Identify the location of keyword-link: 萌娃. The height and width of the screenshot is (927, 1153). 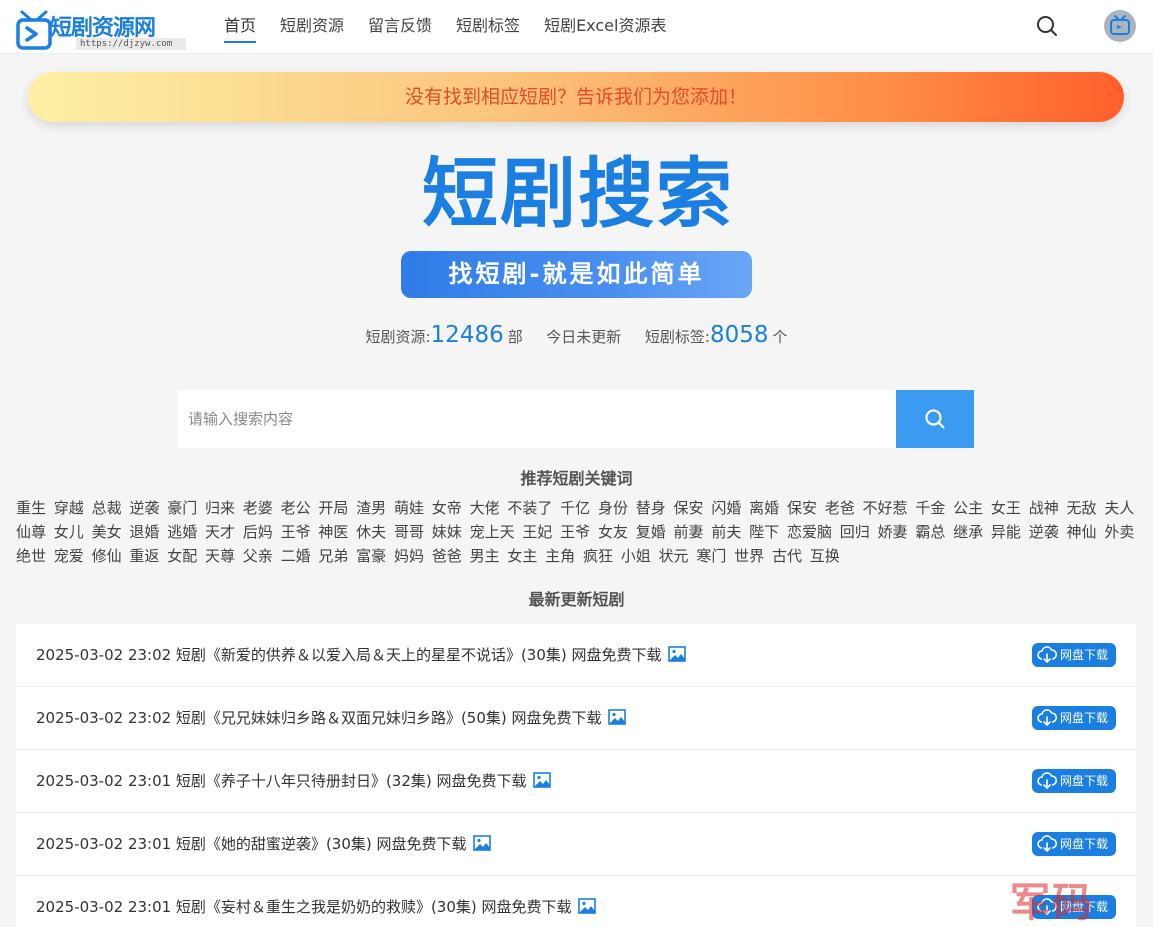
(409, 508).